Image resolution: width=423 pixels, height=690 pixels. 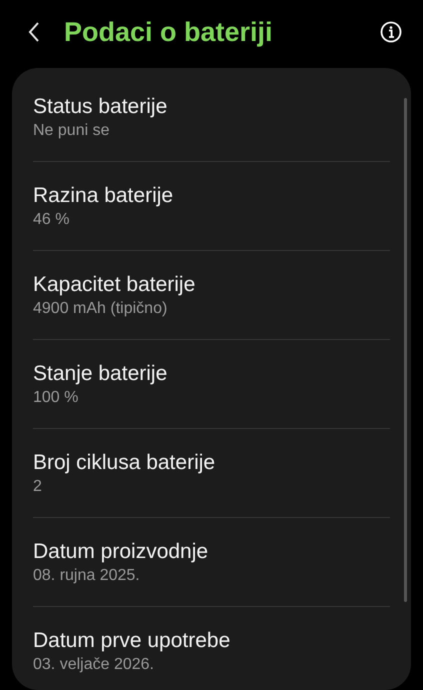 What do you see at coordinates (100, 373) in the screenshot?
I see `item-title: Stanje baterije` at bounding box center [100, 373].